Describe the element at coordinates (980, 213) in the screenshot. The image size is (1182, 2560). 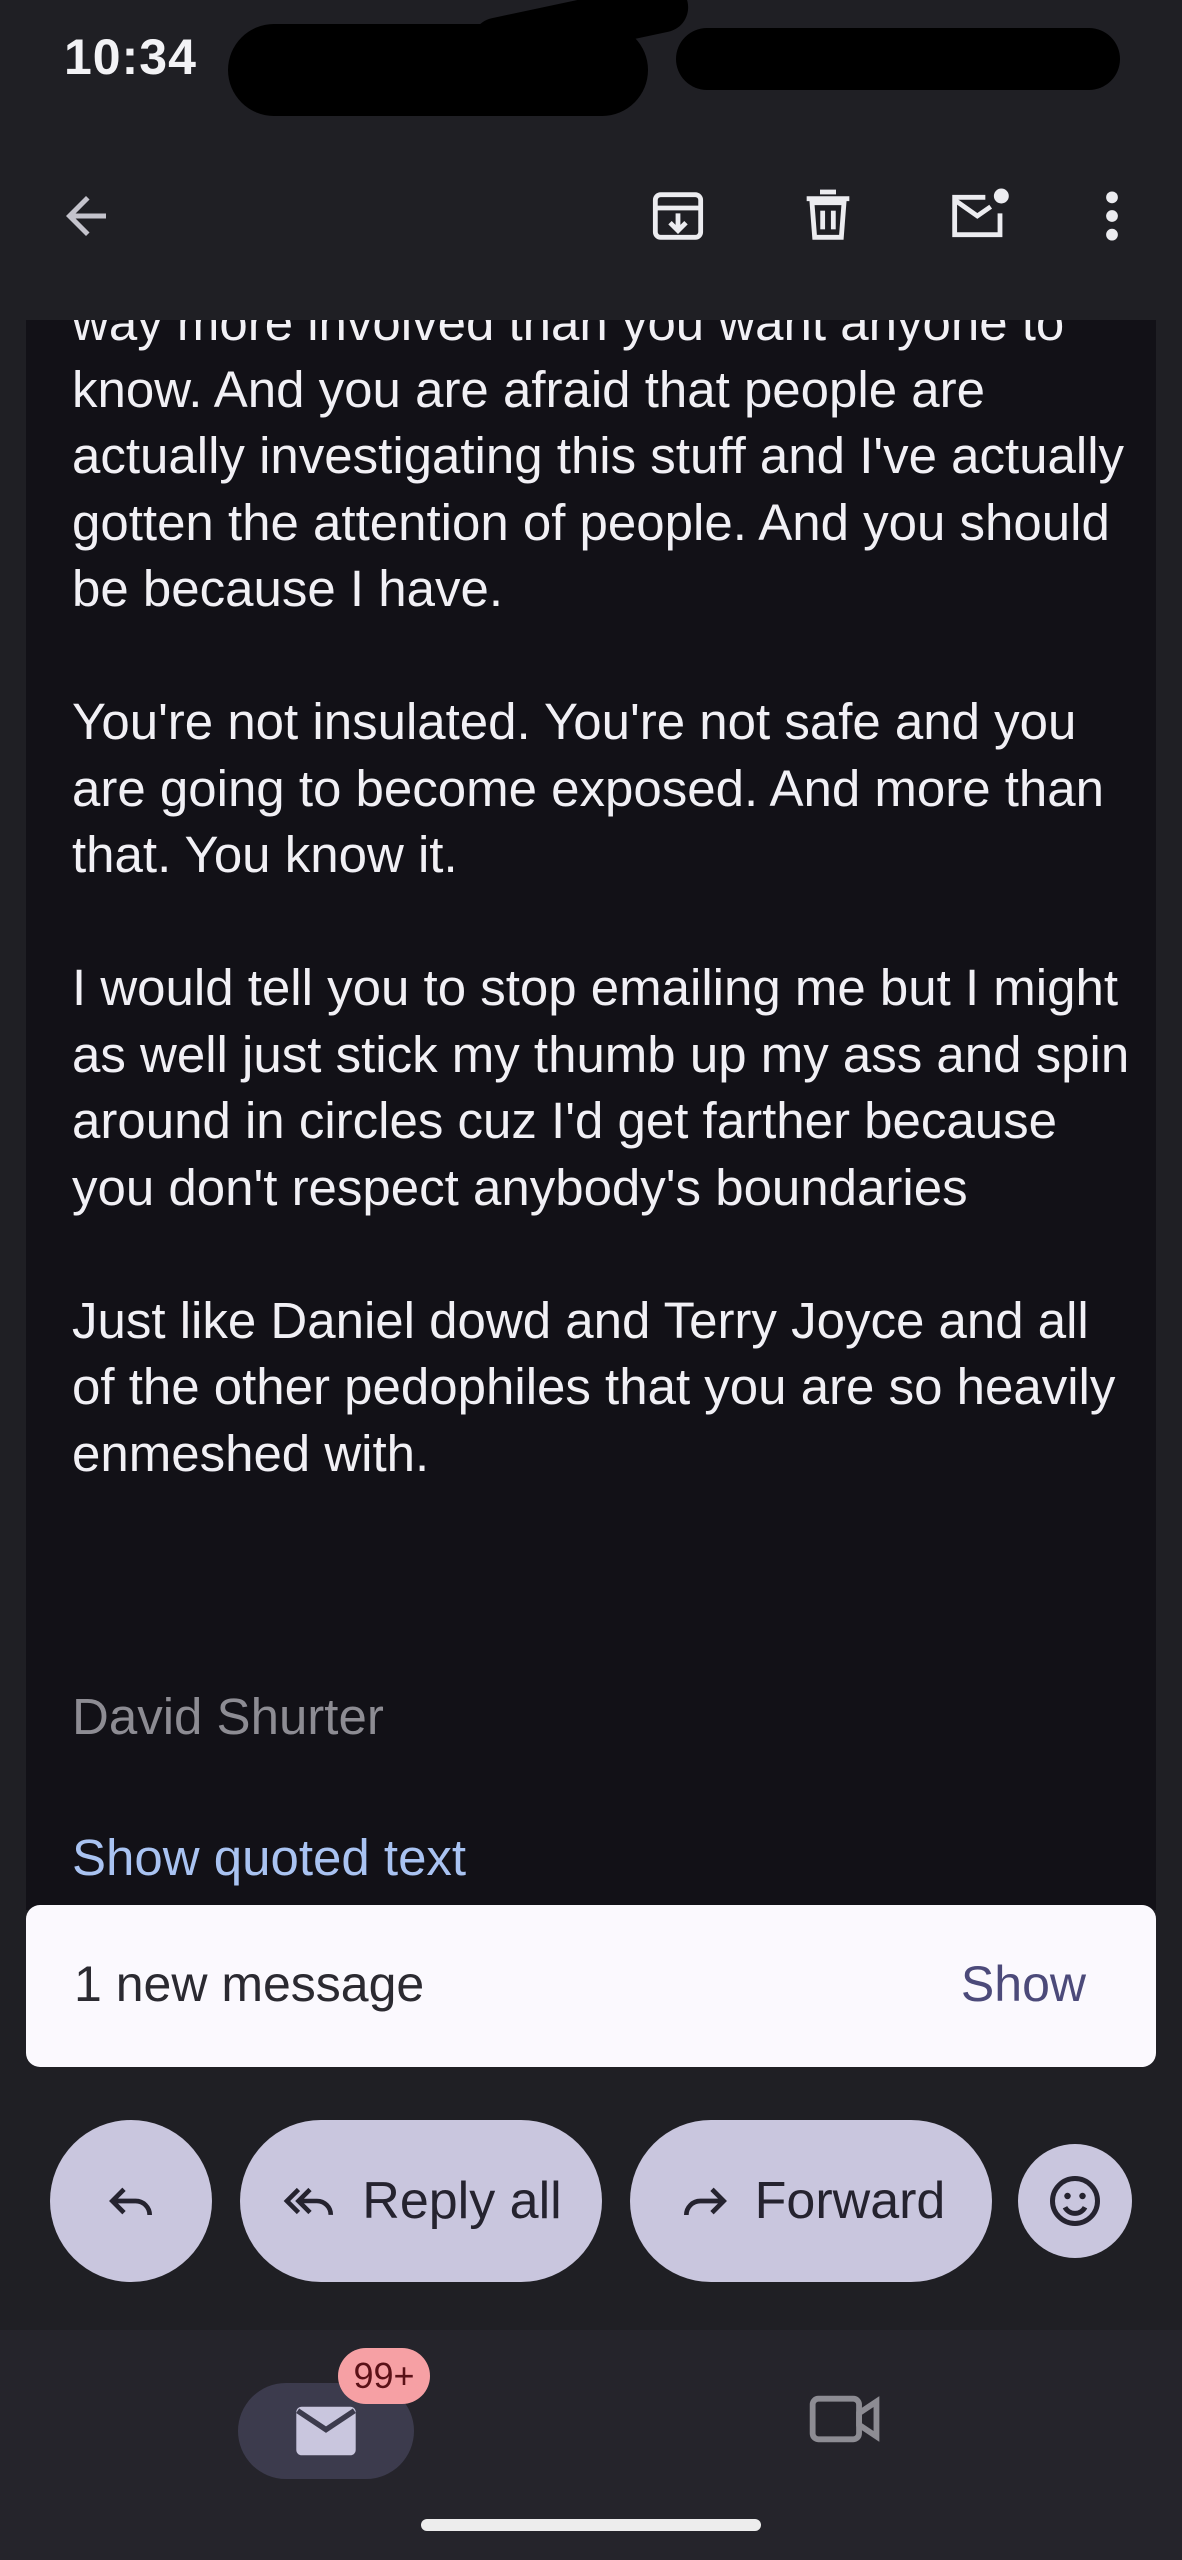
I see `mark-unread-icon` at that location.